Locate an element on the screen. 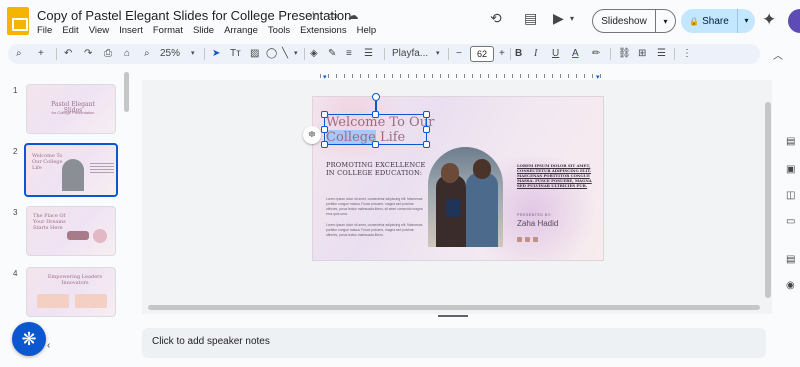 Image resolution: width=800 pixels, height=367 pixels. menu-help: Help is located at coordinates (367, 30).